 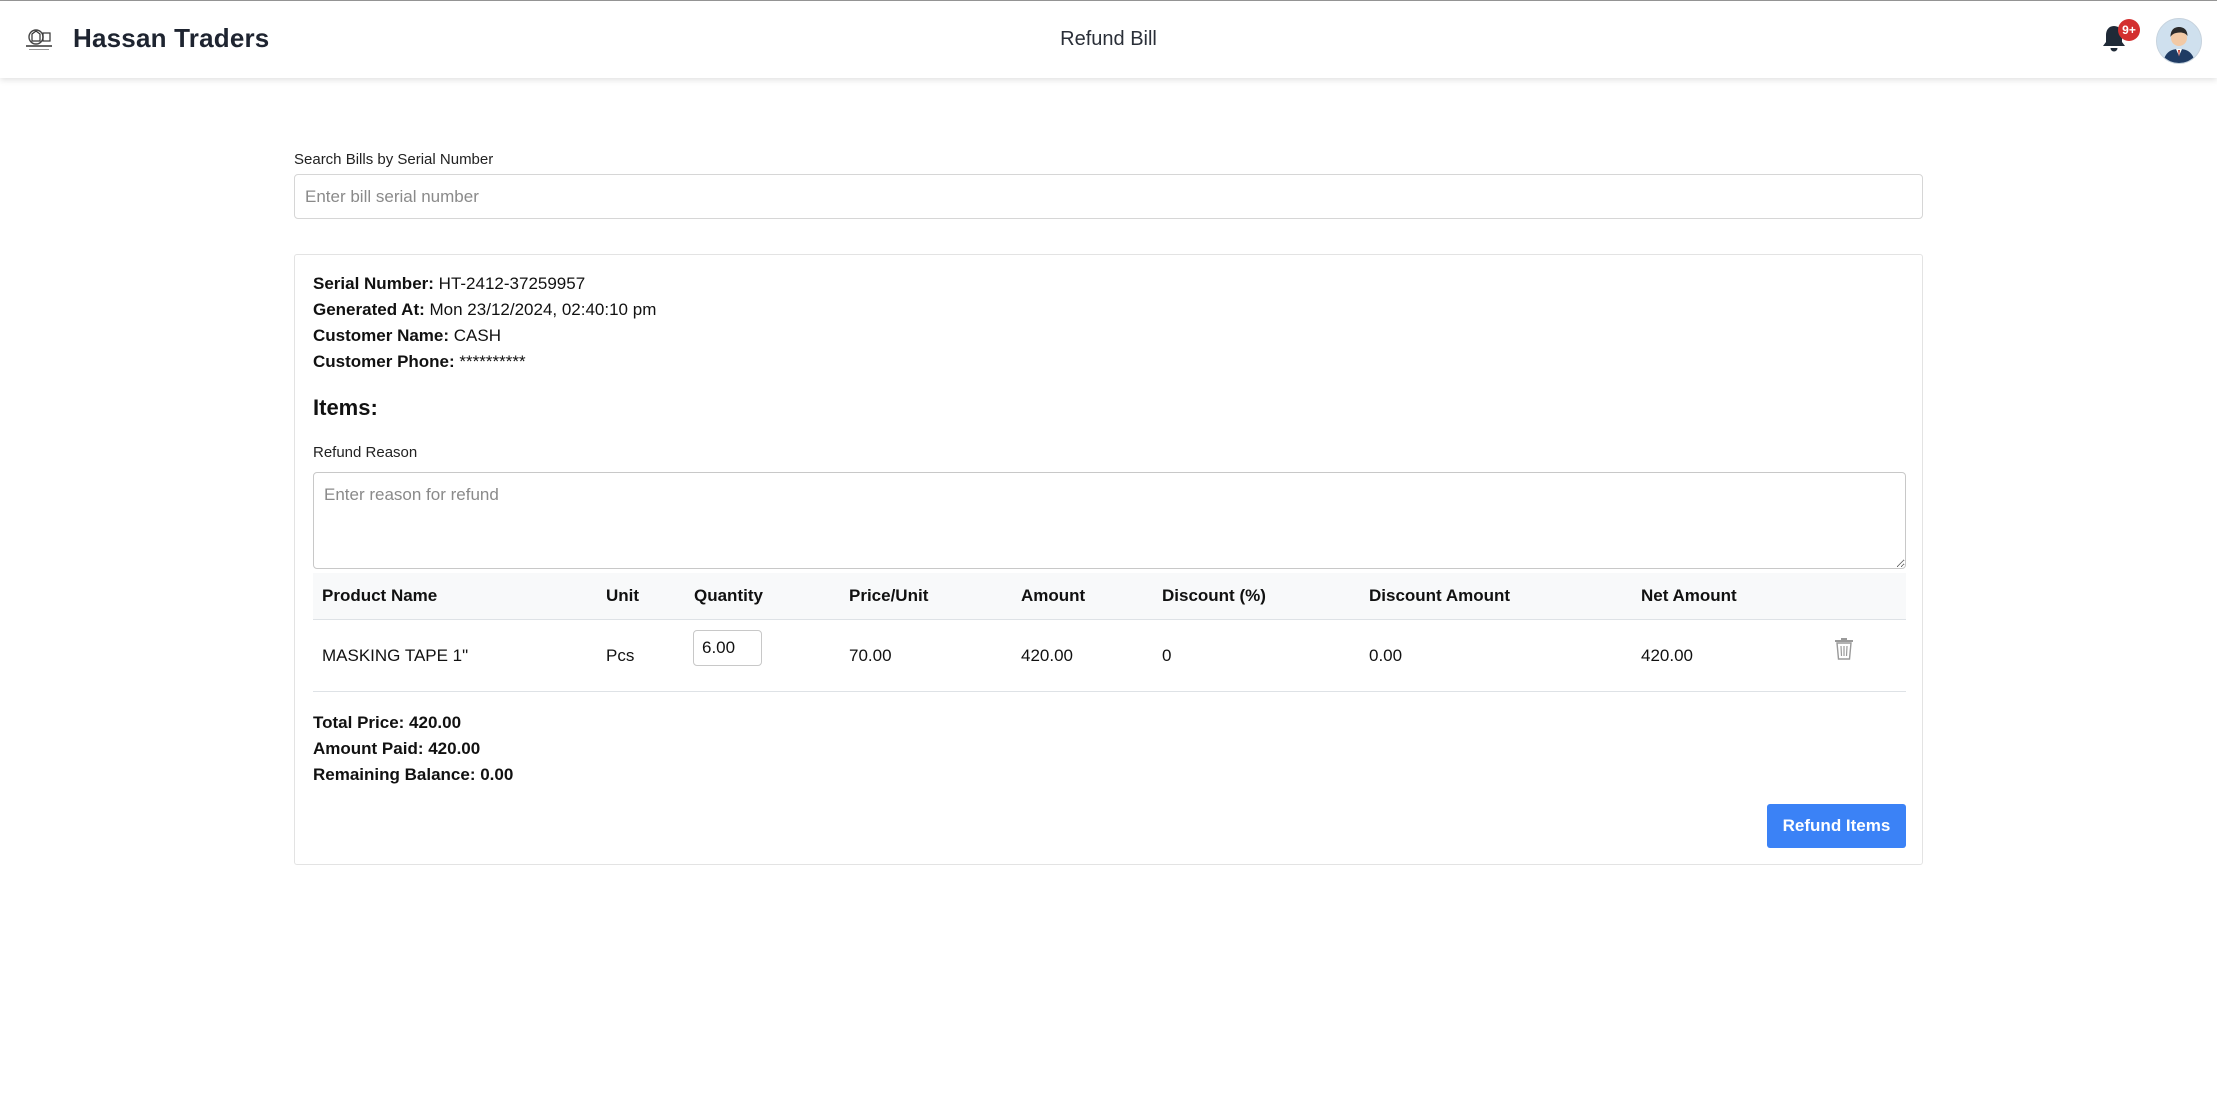 I want to click on items-heading: Items:, so click(x=345, y=407).